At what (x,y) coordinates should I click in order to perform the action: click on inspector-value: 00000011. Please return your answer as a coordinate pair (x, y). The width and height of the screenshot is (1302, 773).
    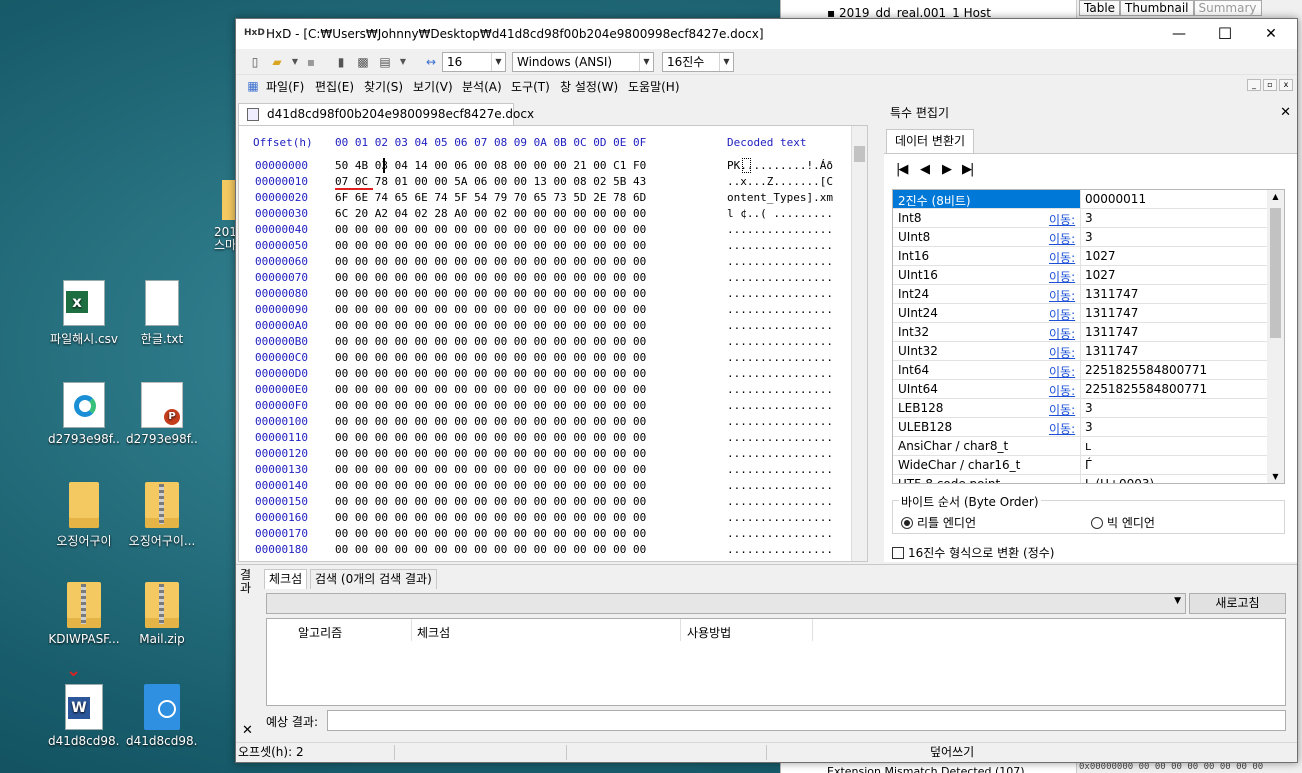
    Looking at the image, I should click on (1115, 199).